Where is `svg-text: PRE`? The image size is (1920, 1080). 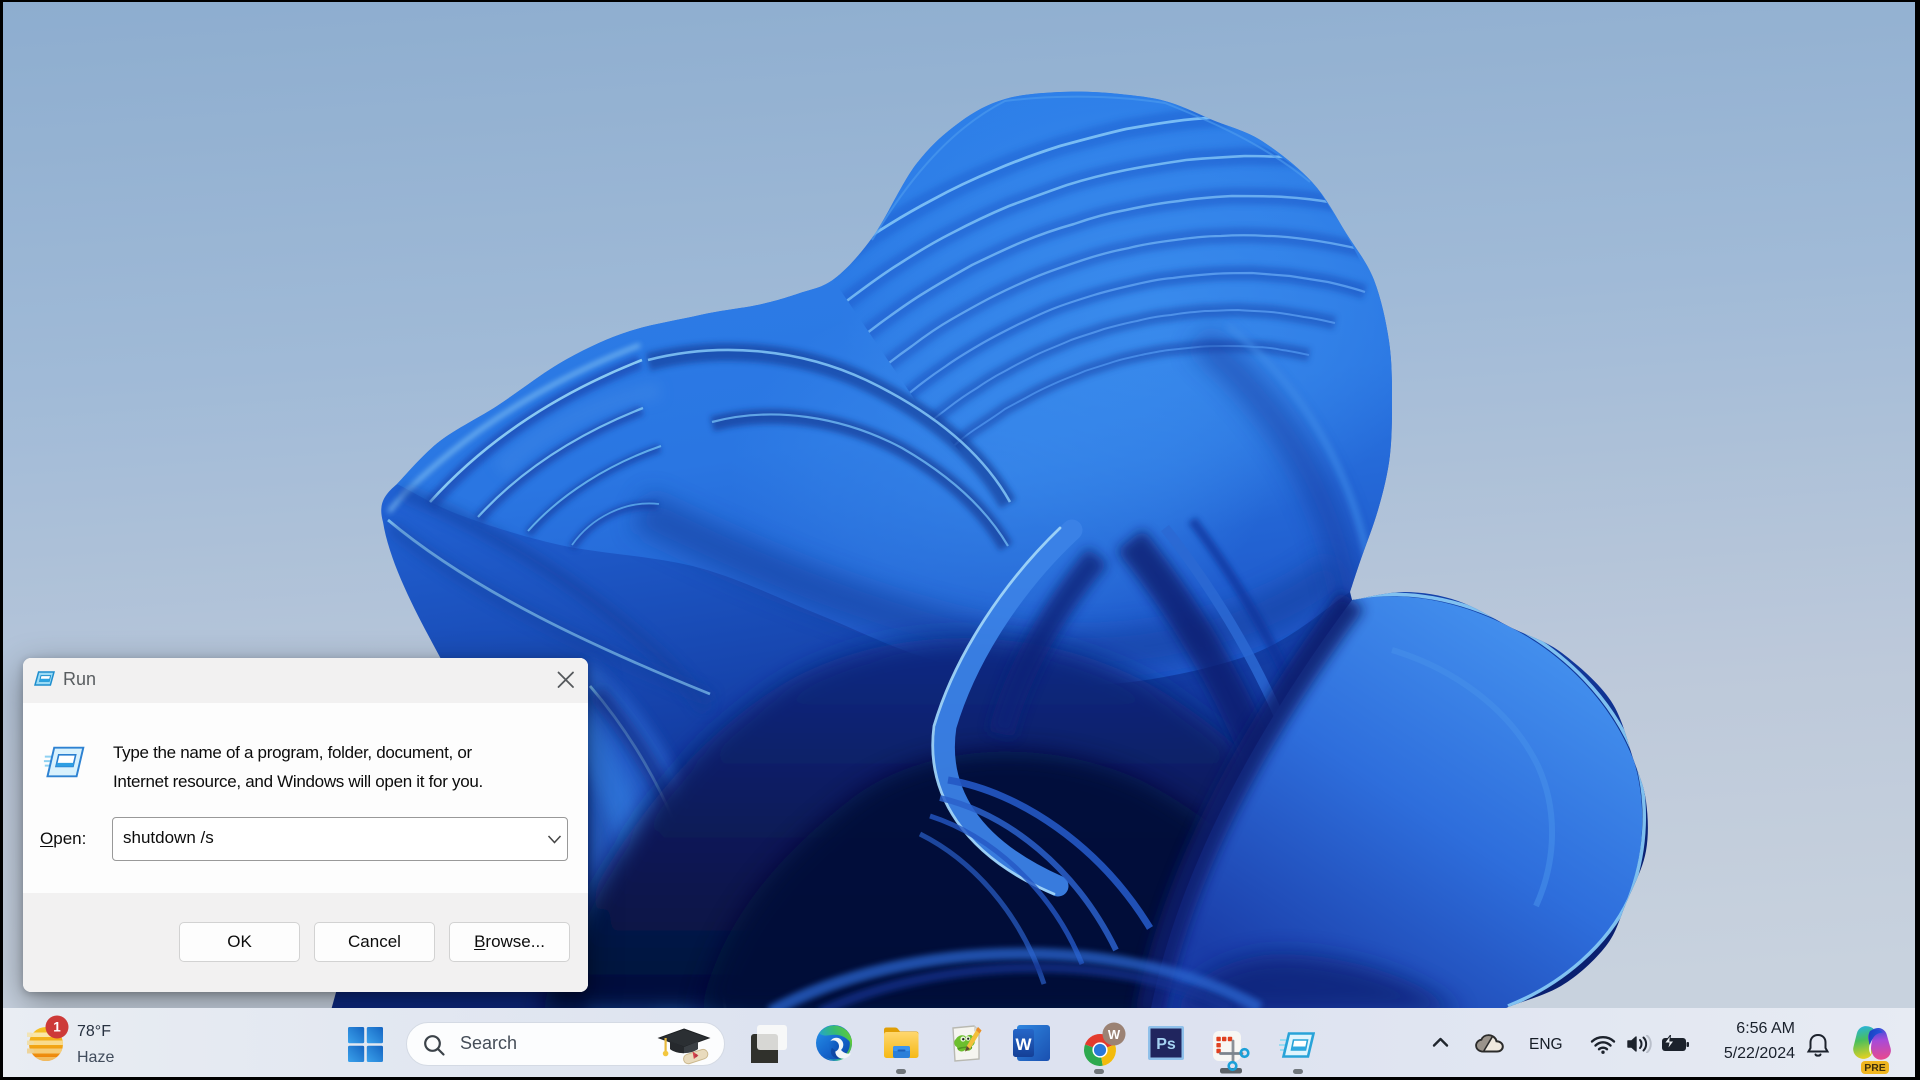 svg-text: PRE is located at coordinates (1875, 1068).